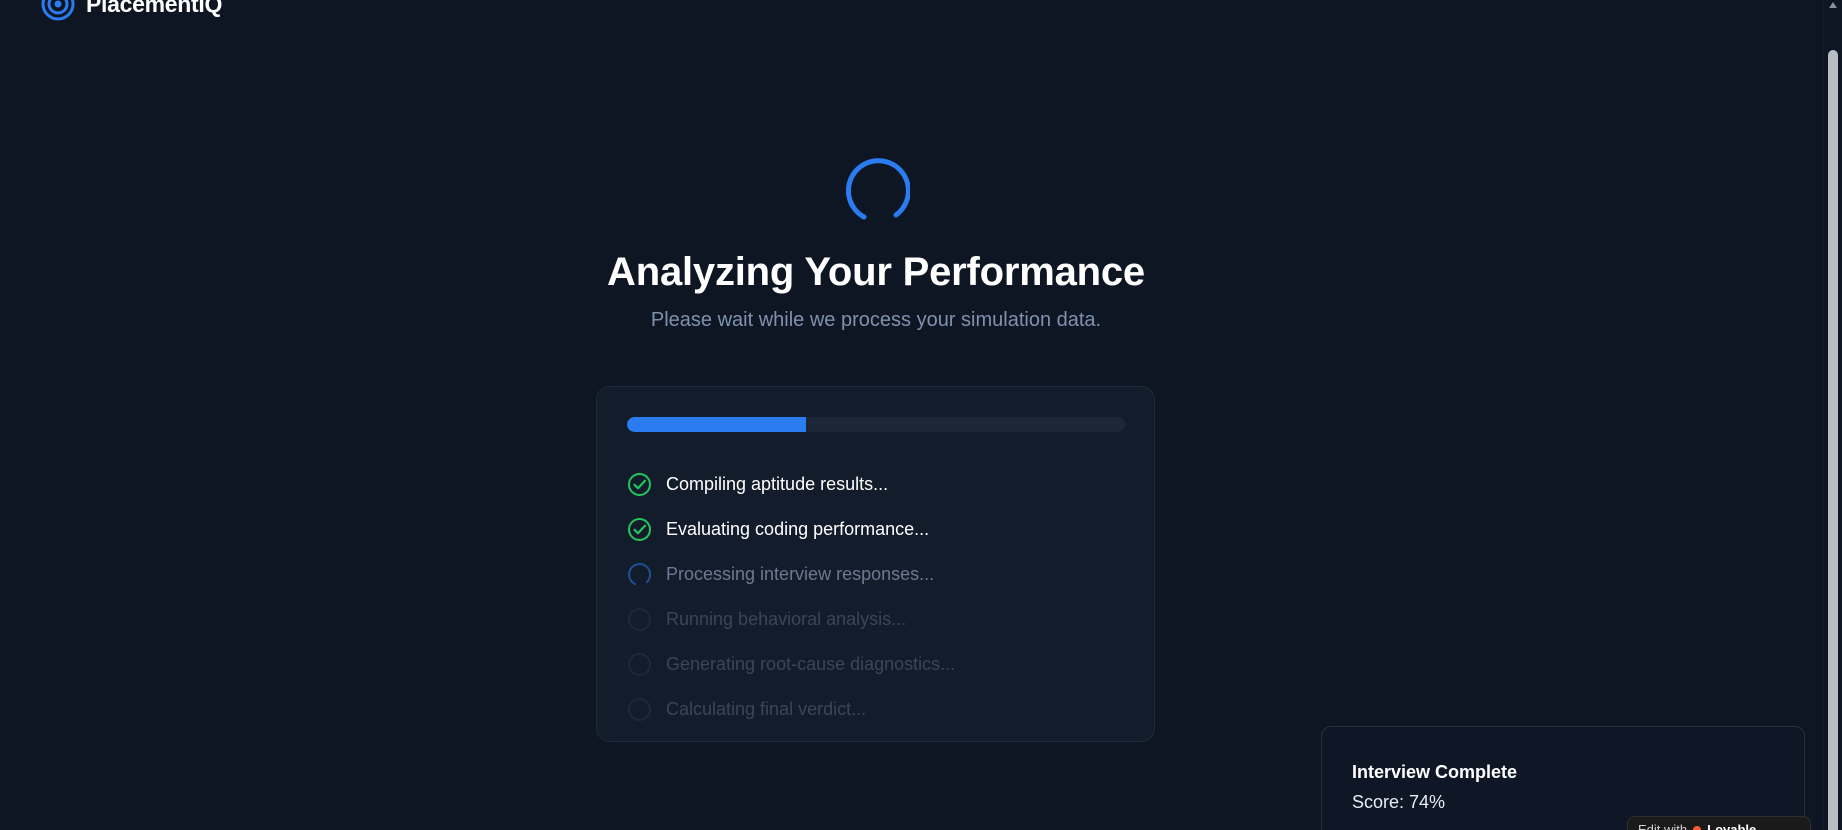 The width and height of the screenshot is (1842, 830). I want to click on logo: PlacementIQ, so click(131, 11).